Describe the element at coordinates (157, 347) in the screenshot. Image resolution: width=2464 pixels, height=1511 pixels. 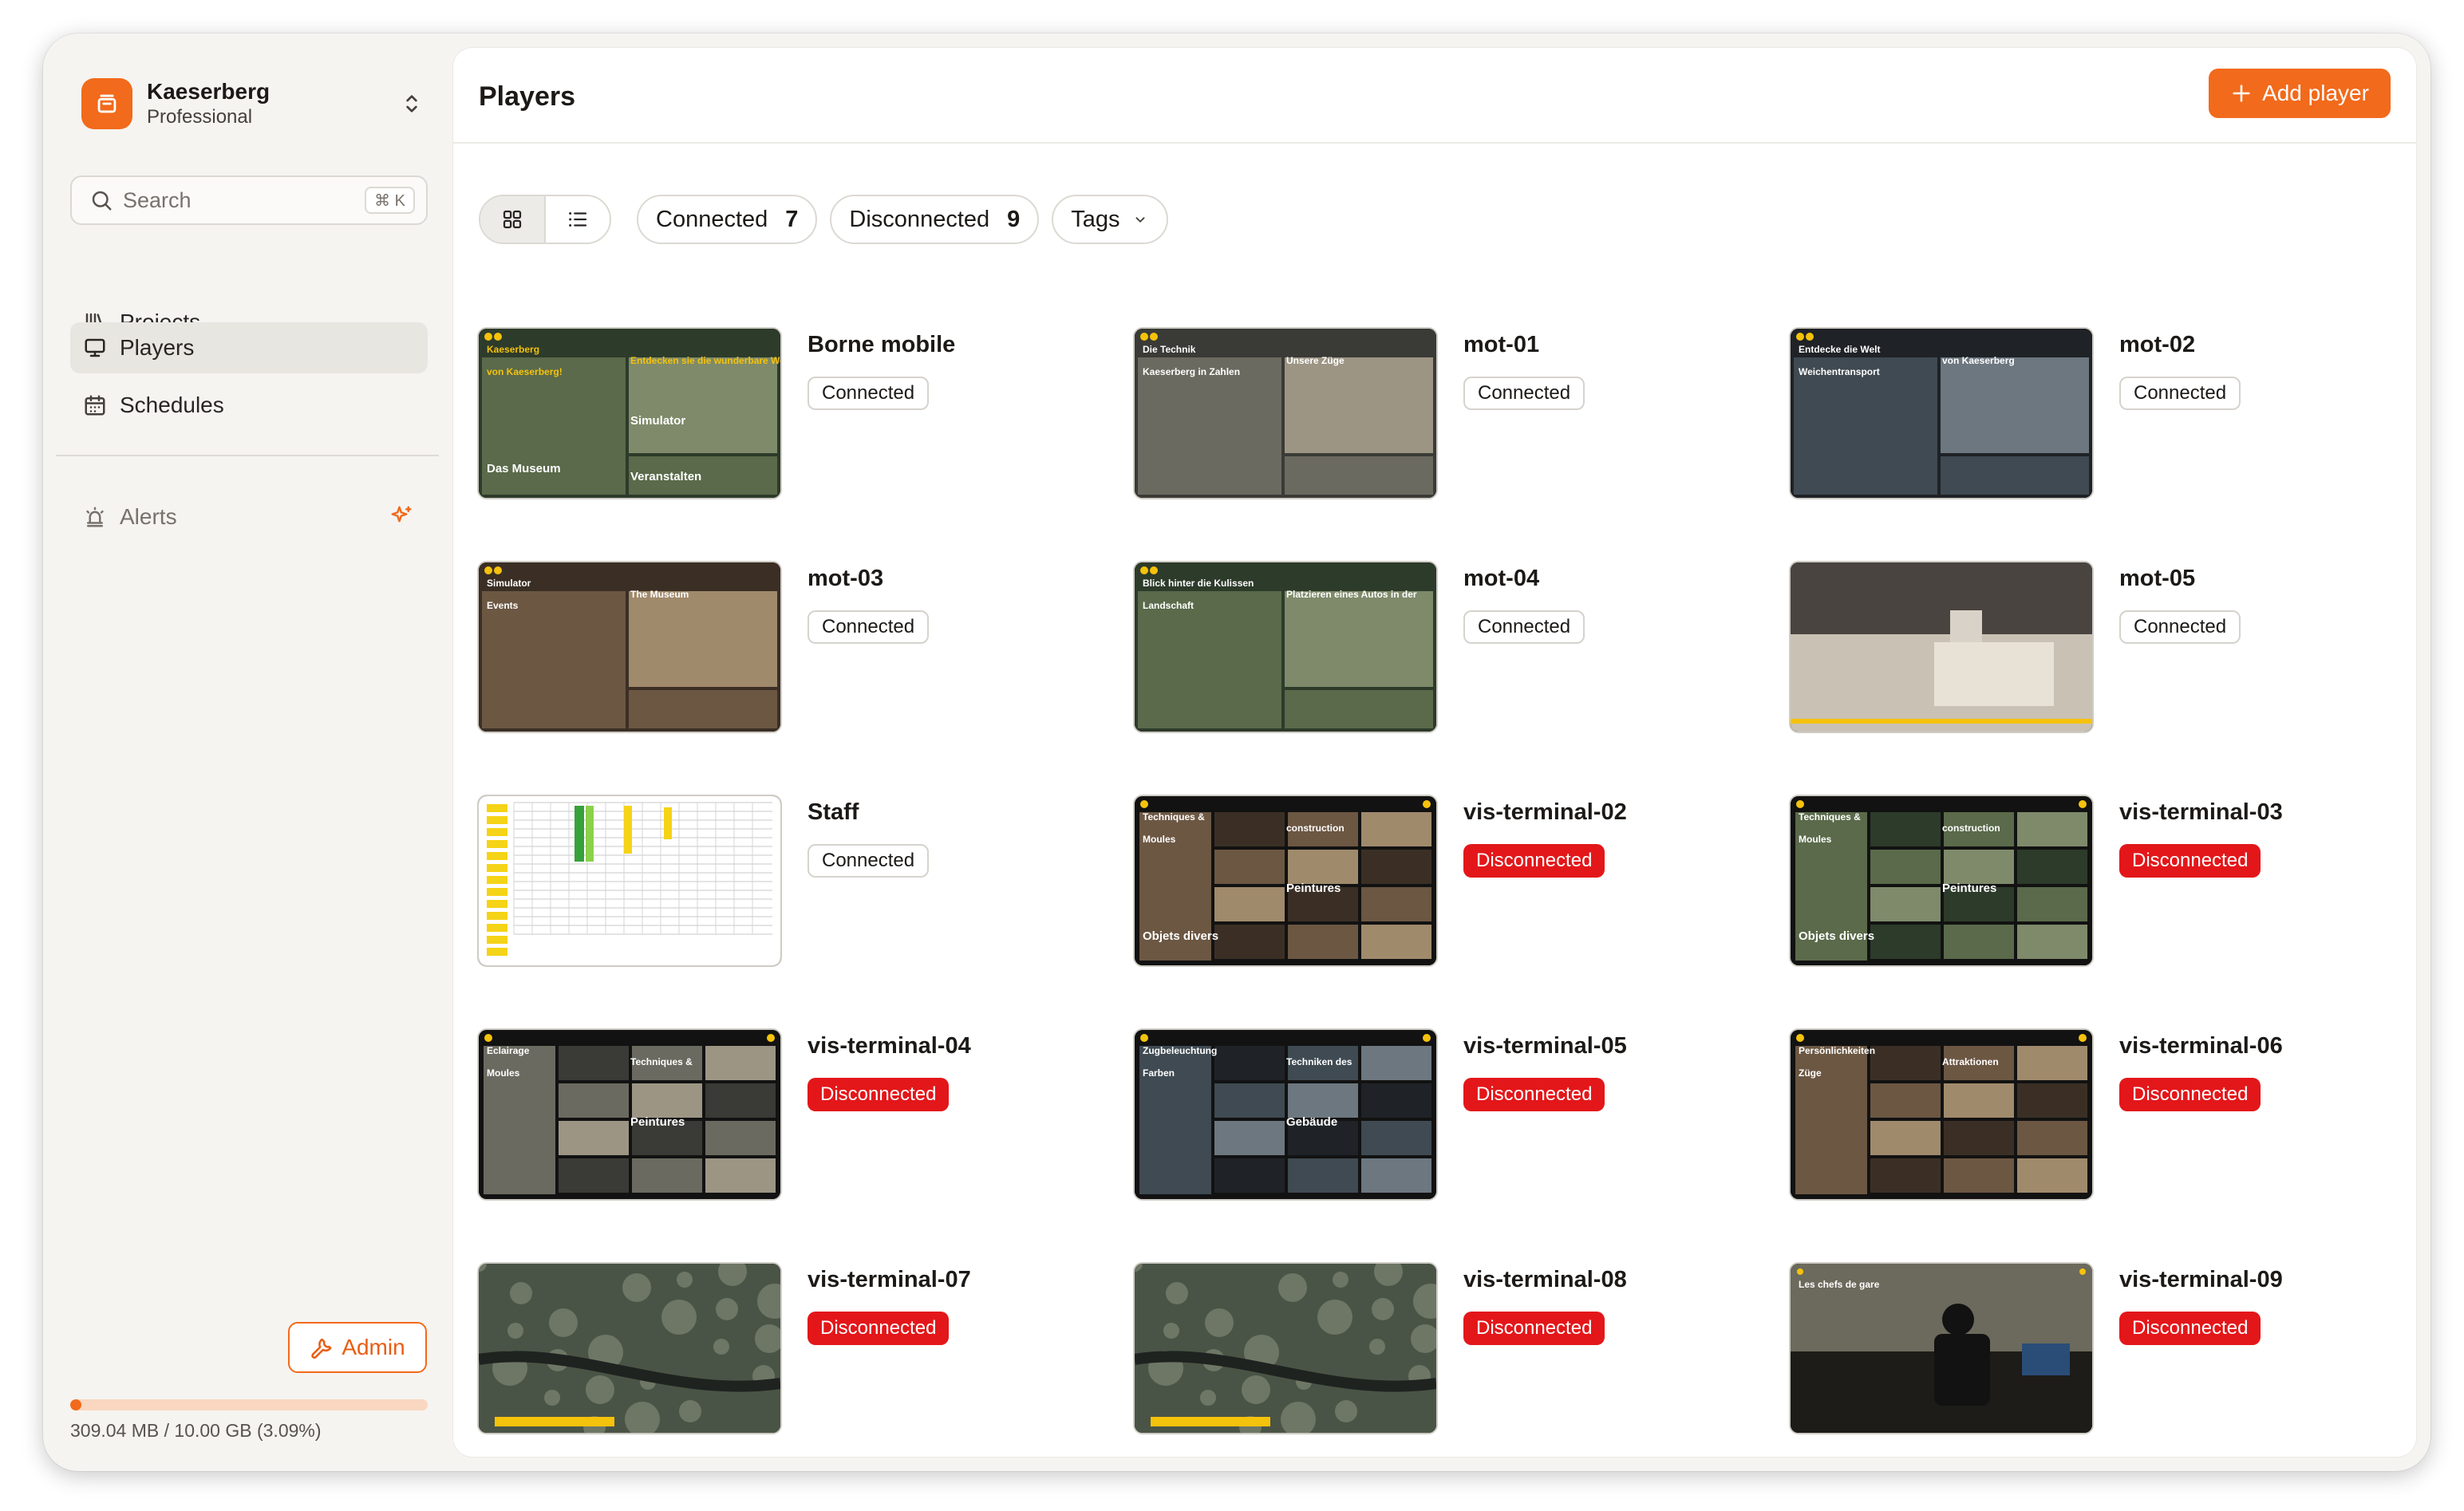
I see `sidebar-item-label: Players` at that location.